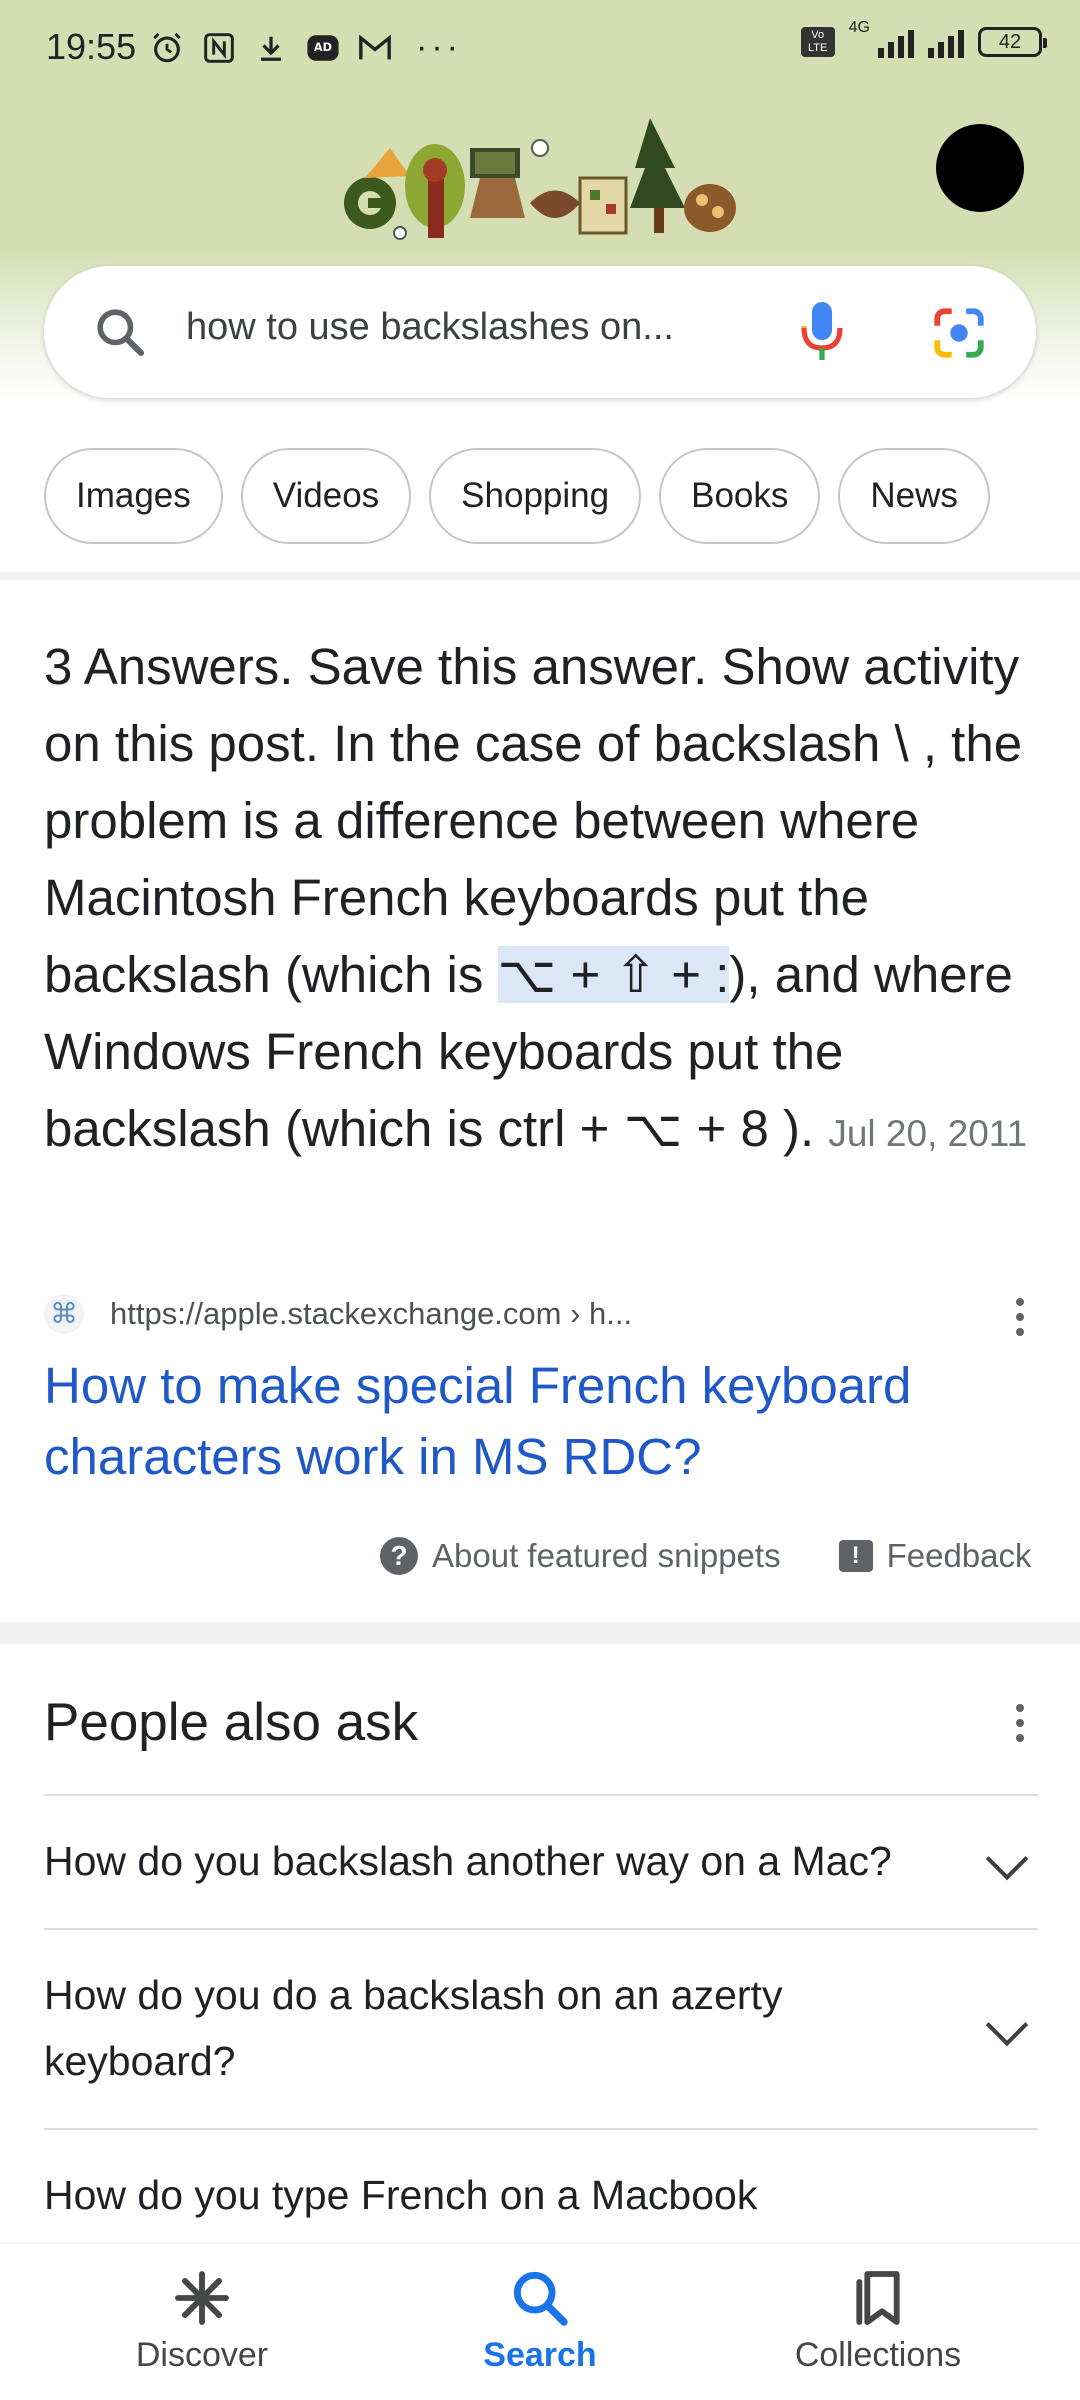 This screenshot has width=1080, height=2400. Describe the element at coordinates (1021, 1320) in the screenshot. I see `more-options-icon` at that location.